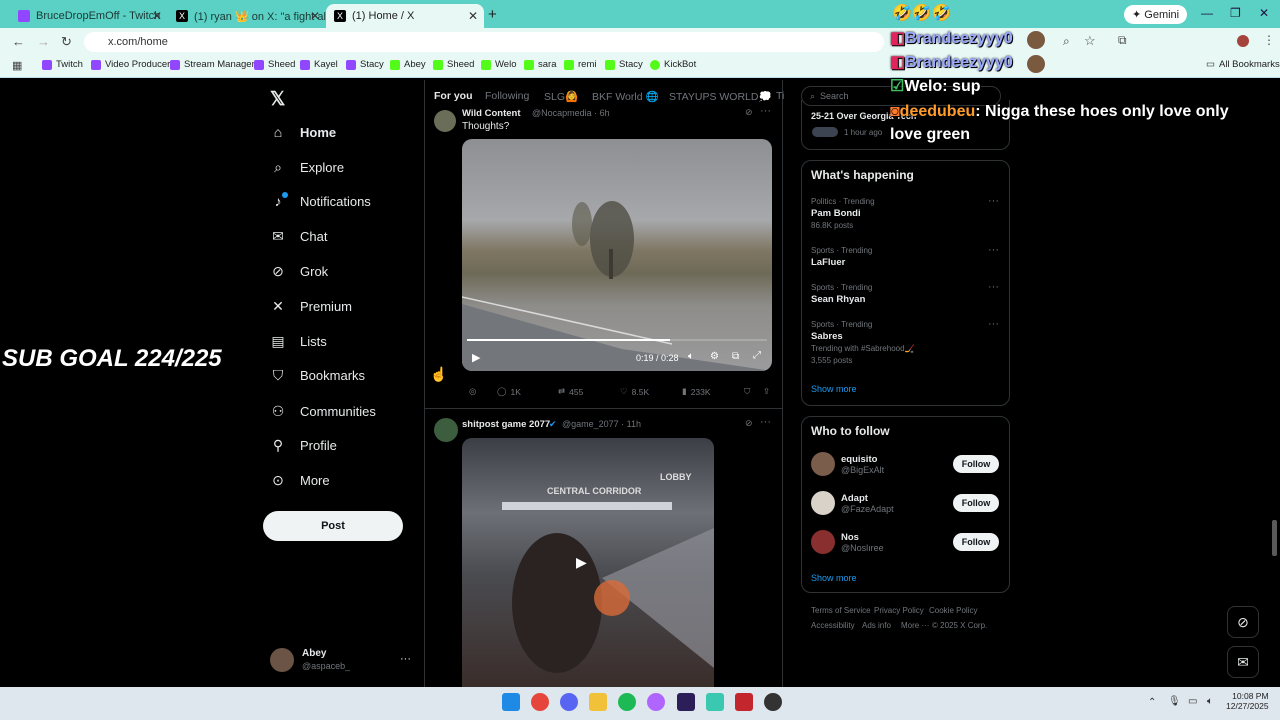 The height and width of the screenshot is (720, 1280). What do you see at coordinates (17, 65) in the screenshot?
I see `apps-grid-icon: ▦` at bounding box center [17, 65].